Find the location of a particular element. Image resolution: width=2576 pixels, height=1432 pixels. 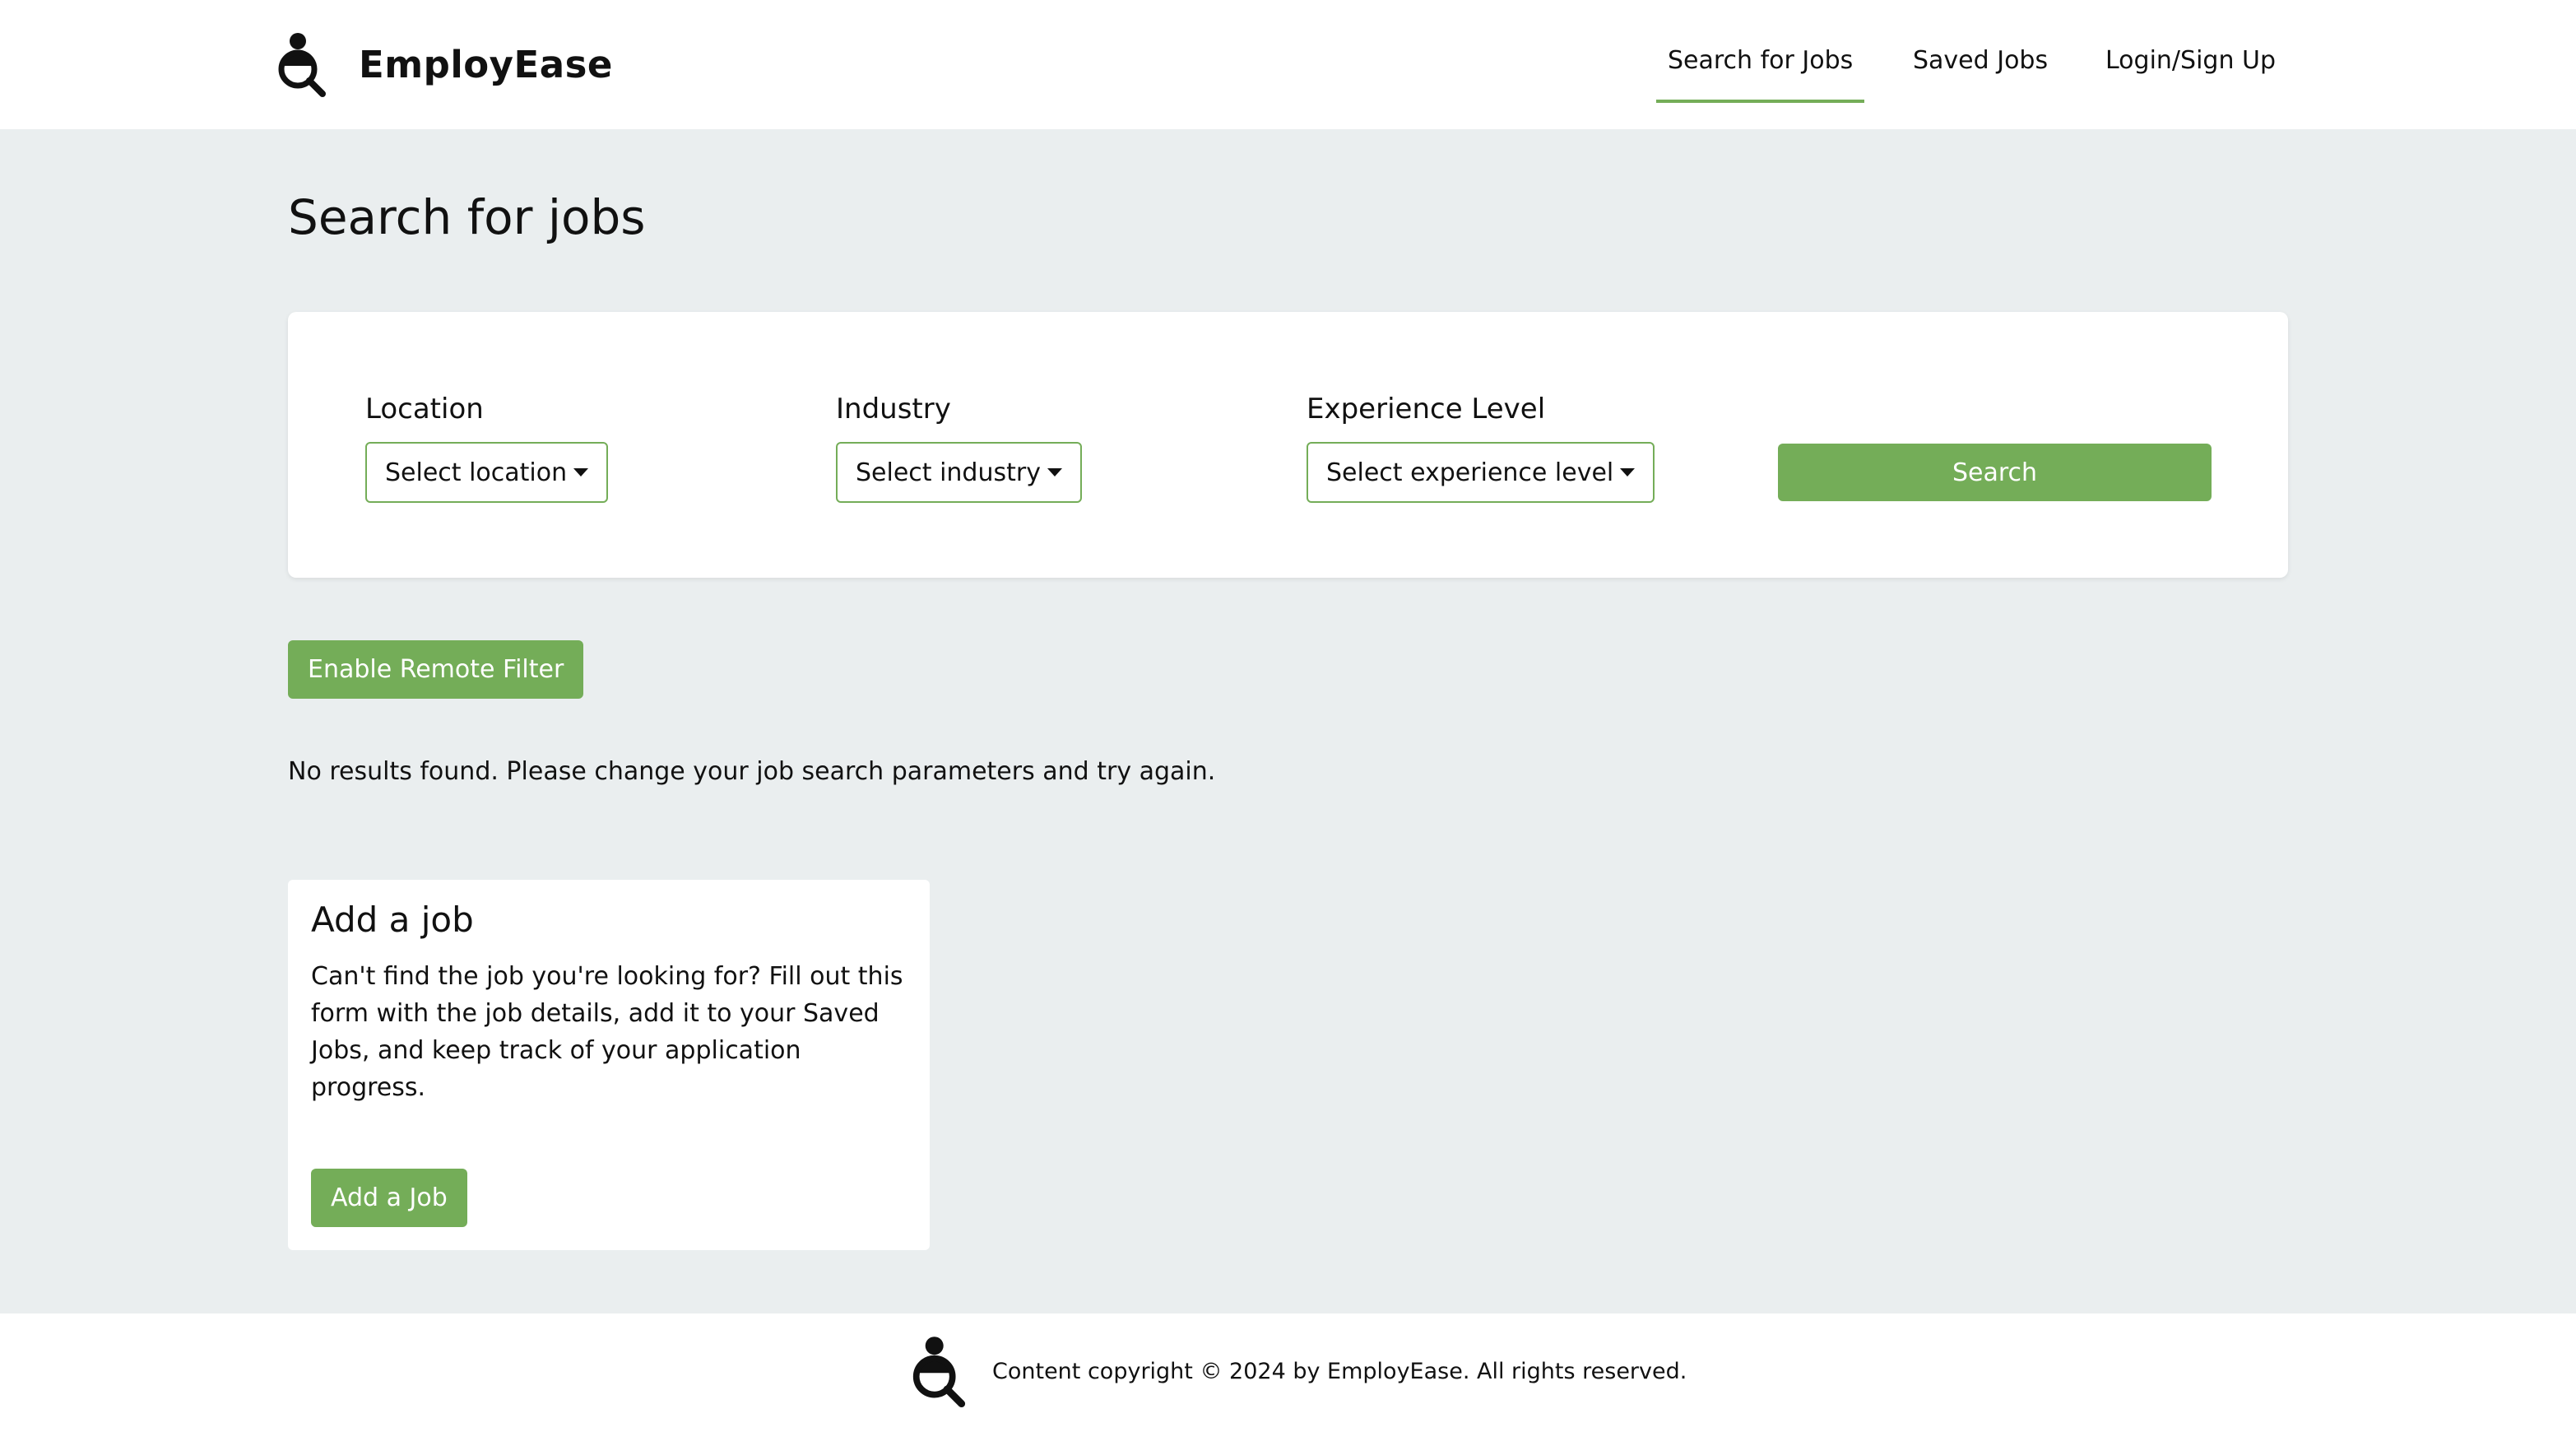

nav-saved-jobs: Saved Jobs is located at coordinates (1980, 60).